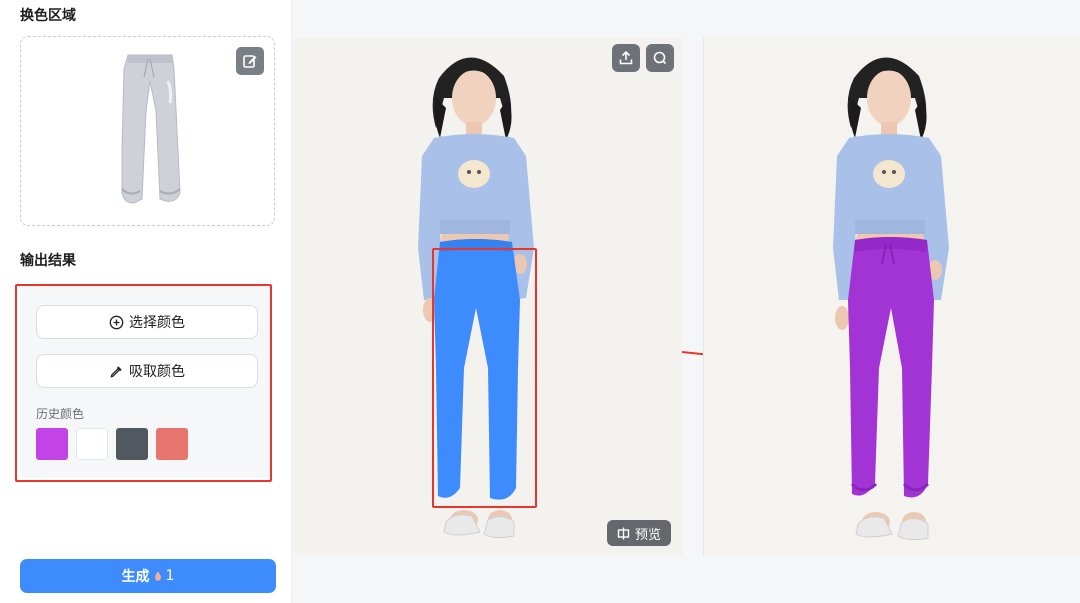  What do you see at coordinates (151, 129) in the screenshot?
I see `pants-thumbnail` at bounding box center [151, 129].